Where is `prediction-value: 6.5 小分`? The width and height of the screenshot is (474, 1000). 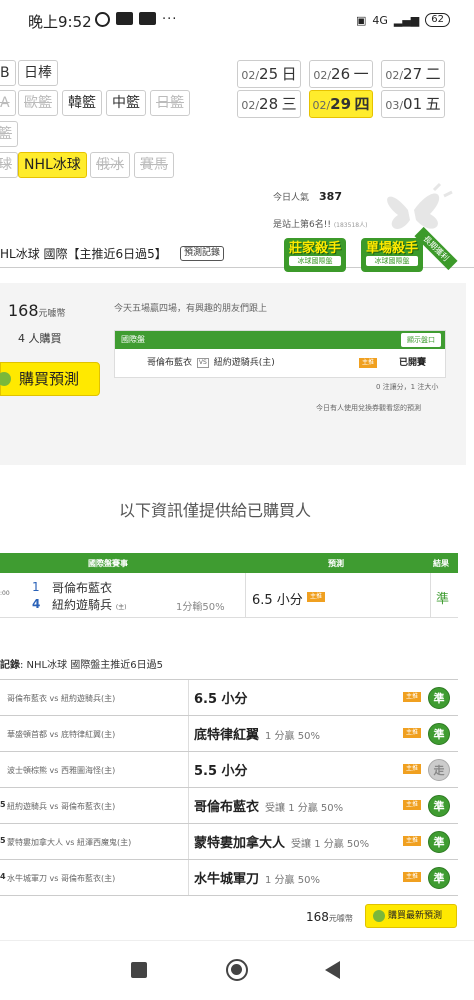 prediction-value: 6.5 小分 is located at coordinates (277, 600).